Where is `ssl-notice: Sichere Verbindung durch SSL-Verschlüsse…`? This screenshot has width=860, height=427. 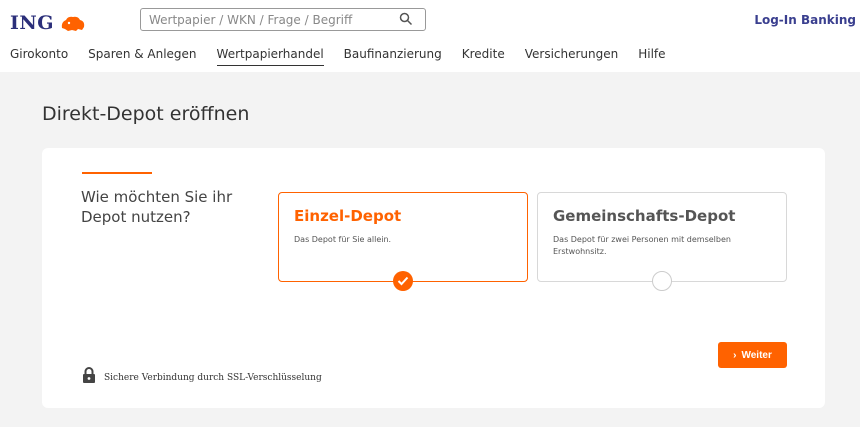 ssl-notice: Sichere Verbindung durch SSL-Verschlüsse… is located at coordinates (202, 375).